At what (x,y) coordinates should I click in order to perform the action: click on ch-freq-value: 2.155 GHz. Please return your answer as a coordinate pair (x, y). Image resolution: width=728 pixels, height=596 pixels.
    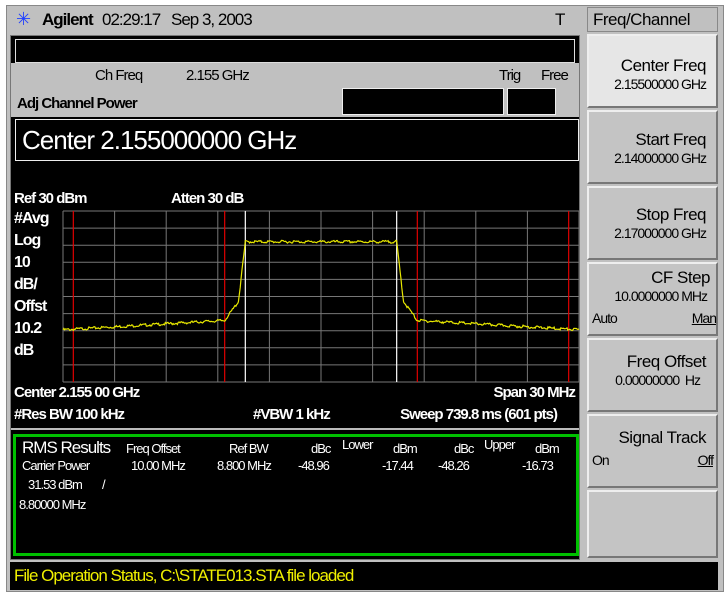
    Looking at the image, I should click on (218, 75).